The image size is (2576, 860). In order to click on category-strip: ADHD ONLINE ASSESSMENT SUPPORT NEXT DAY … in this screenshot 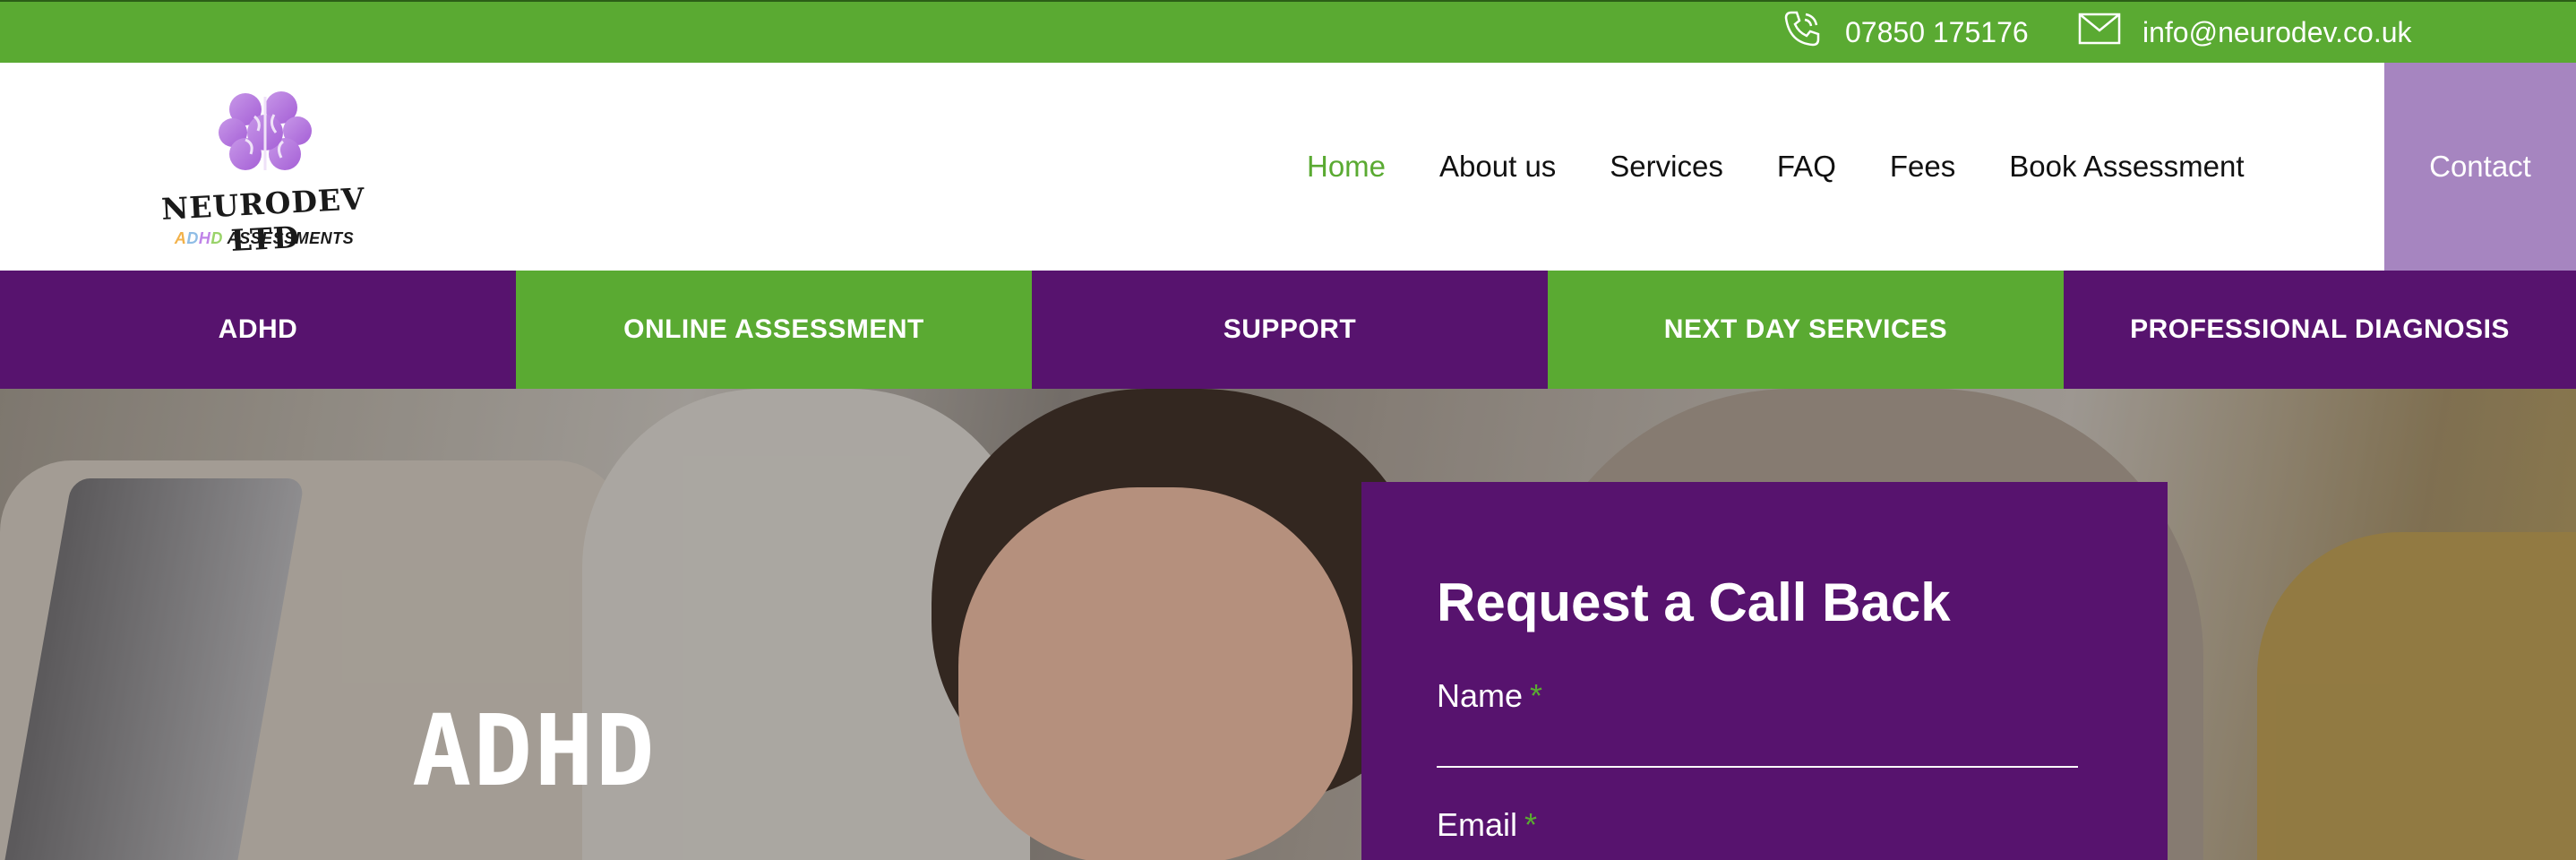, I will do `click(1288, 330)`.